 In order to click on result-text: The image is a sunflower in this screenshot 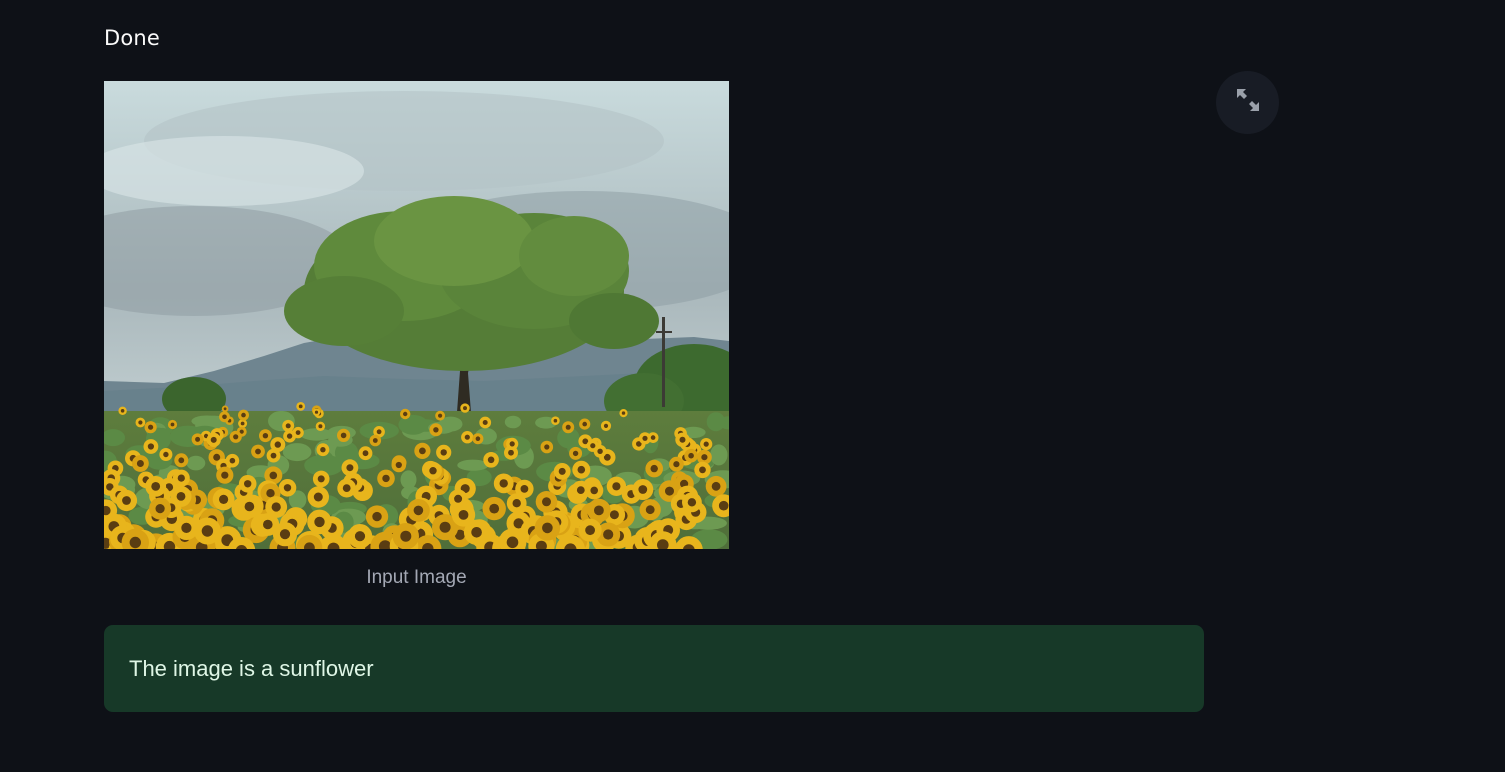, I will do `click(251, 668)`.